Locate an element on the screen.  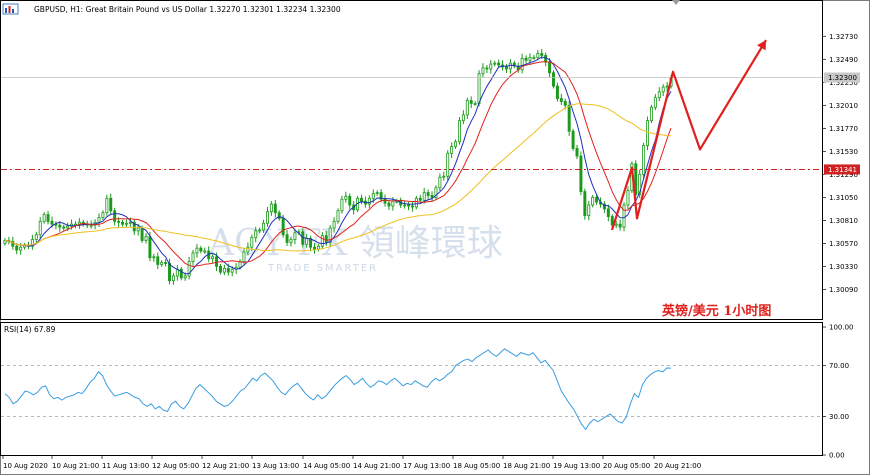
y-tick-label: 1.30330 is located at coordinates (843, 267).